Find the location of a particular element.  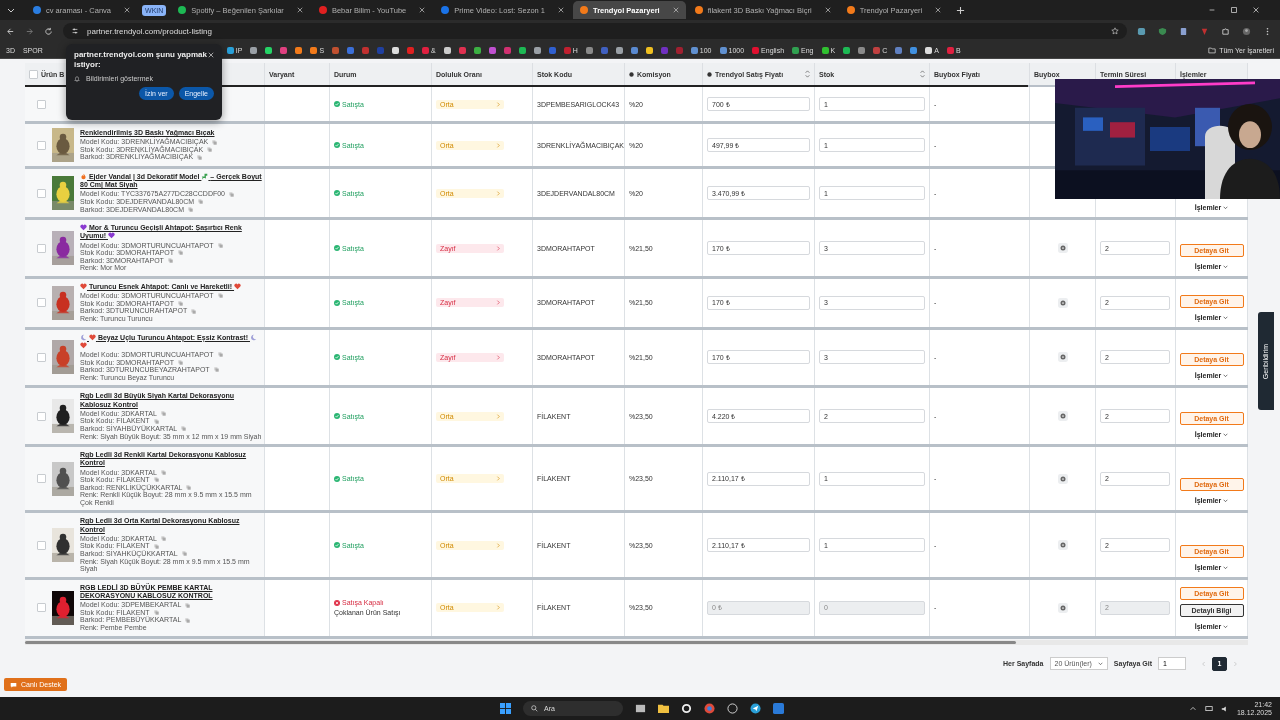

start-icon is located at coordinates (505, 708).